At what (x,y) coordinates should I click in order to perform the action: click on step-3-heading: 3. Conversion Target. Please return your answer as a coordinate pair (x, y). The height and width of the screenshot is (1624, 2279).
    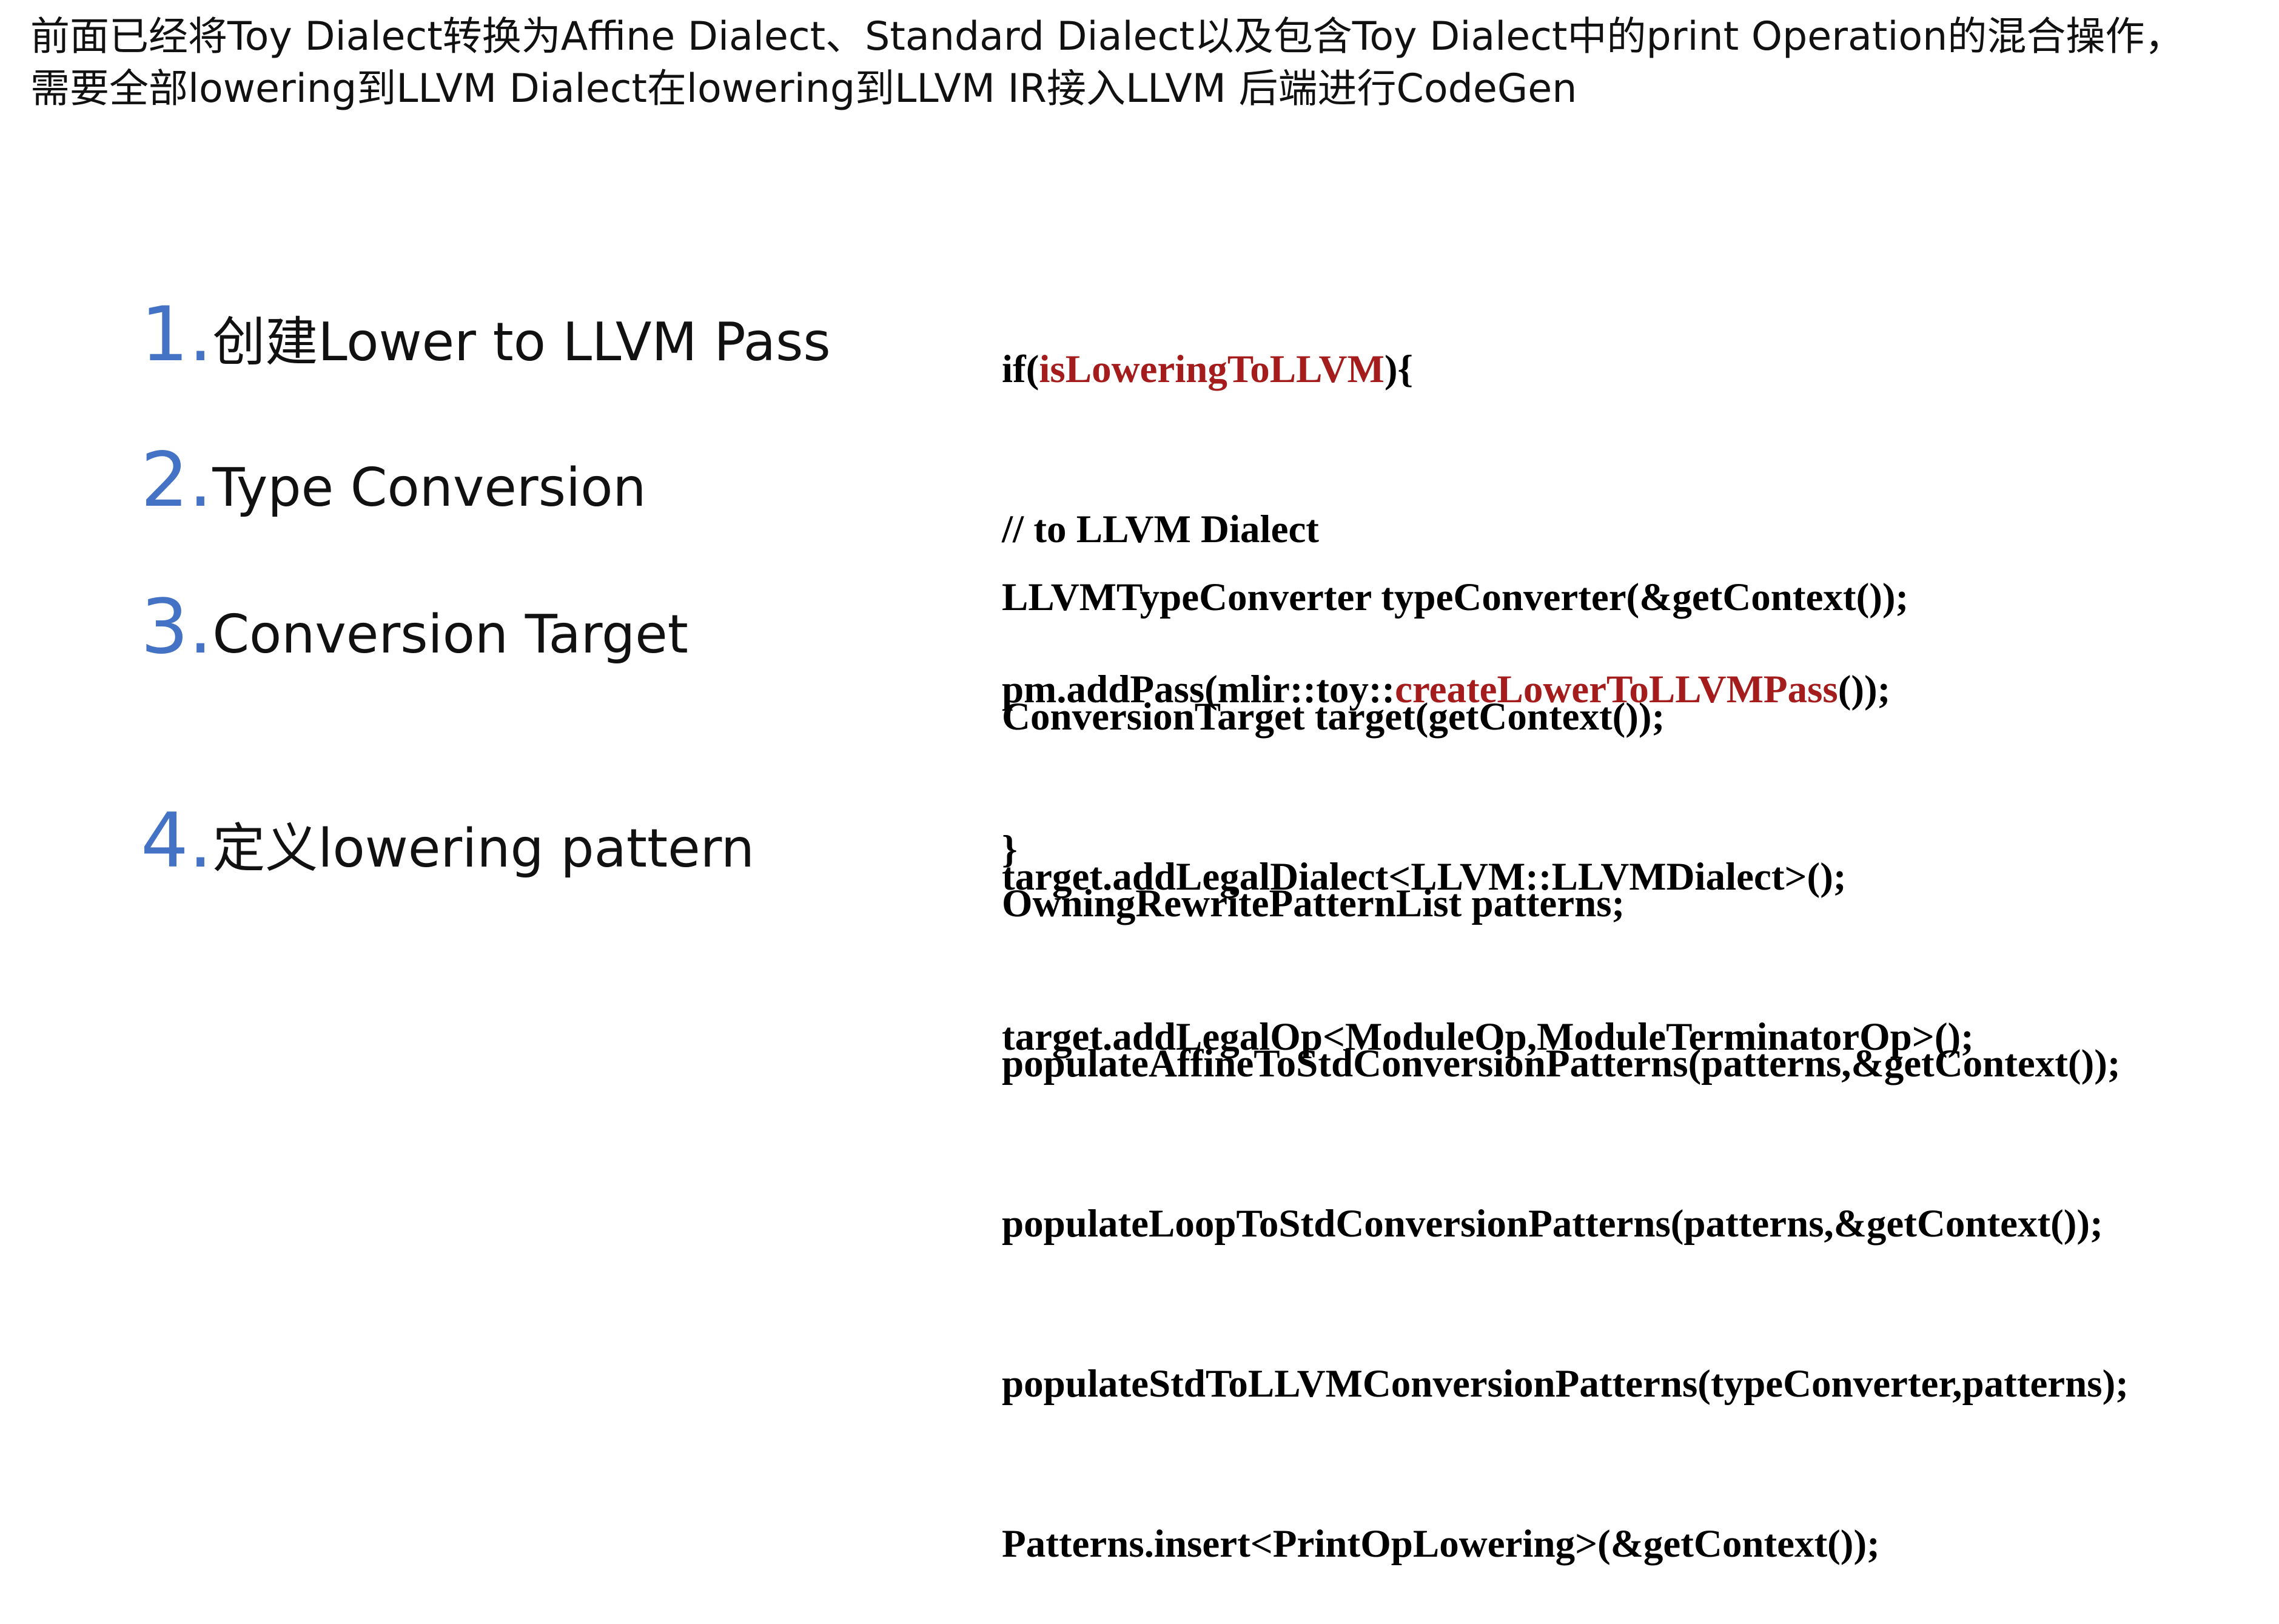
    Looking at the image, I should click on (414, 627).